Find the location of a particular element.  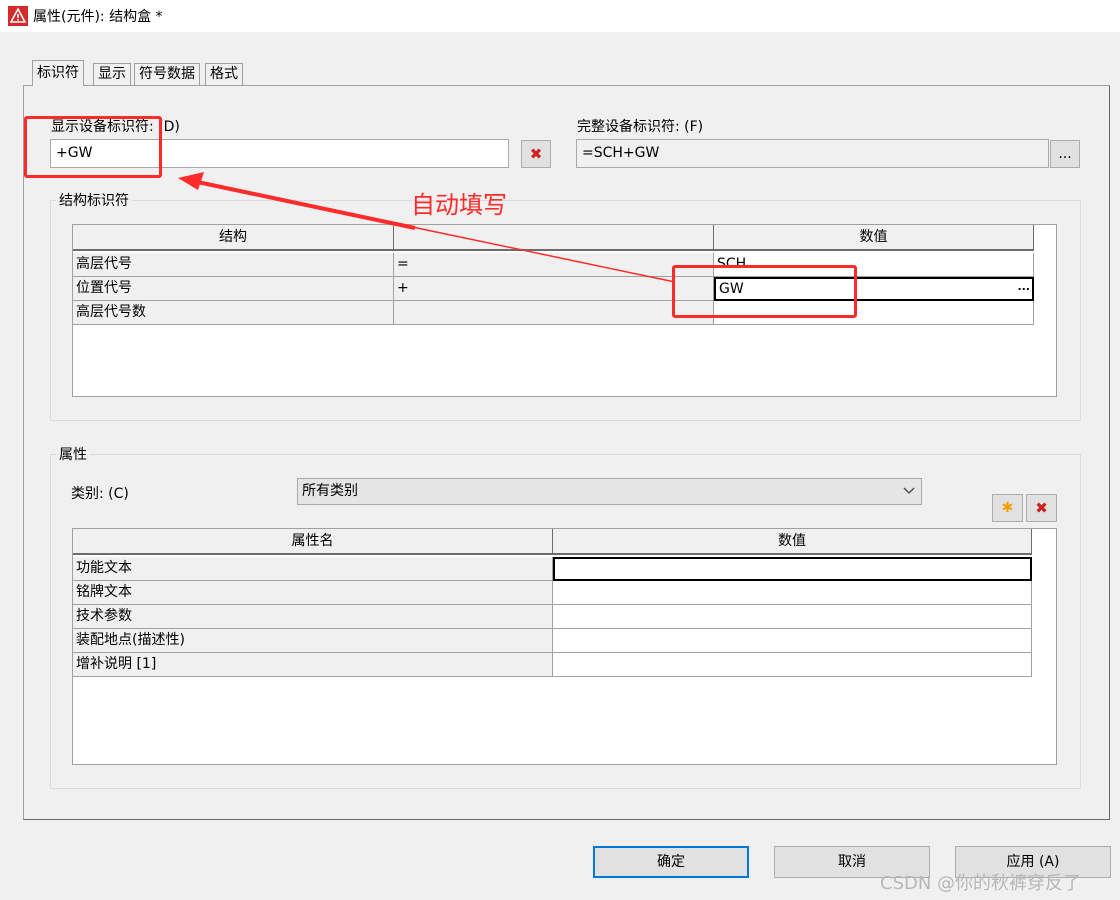

annotation-box-location-value is located at coordinates (764, 291).